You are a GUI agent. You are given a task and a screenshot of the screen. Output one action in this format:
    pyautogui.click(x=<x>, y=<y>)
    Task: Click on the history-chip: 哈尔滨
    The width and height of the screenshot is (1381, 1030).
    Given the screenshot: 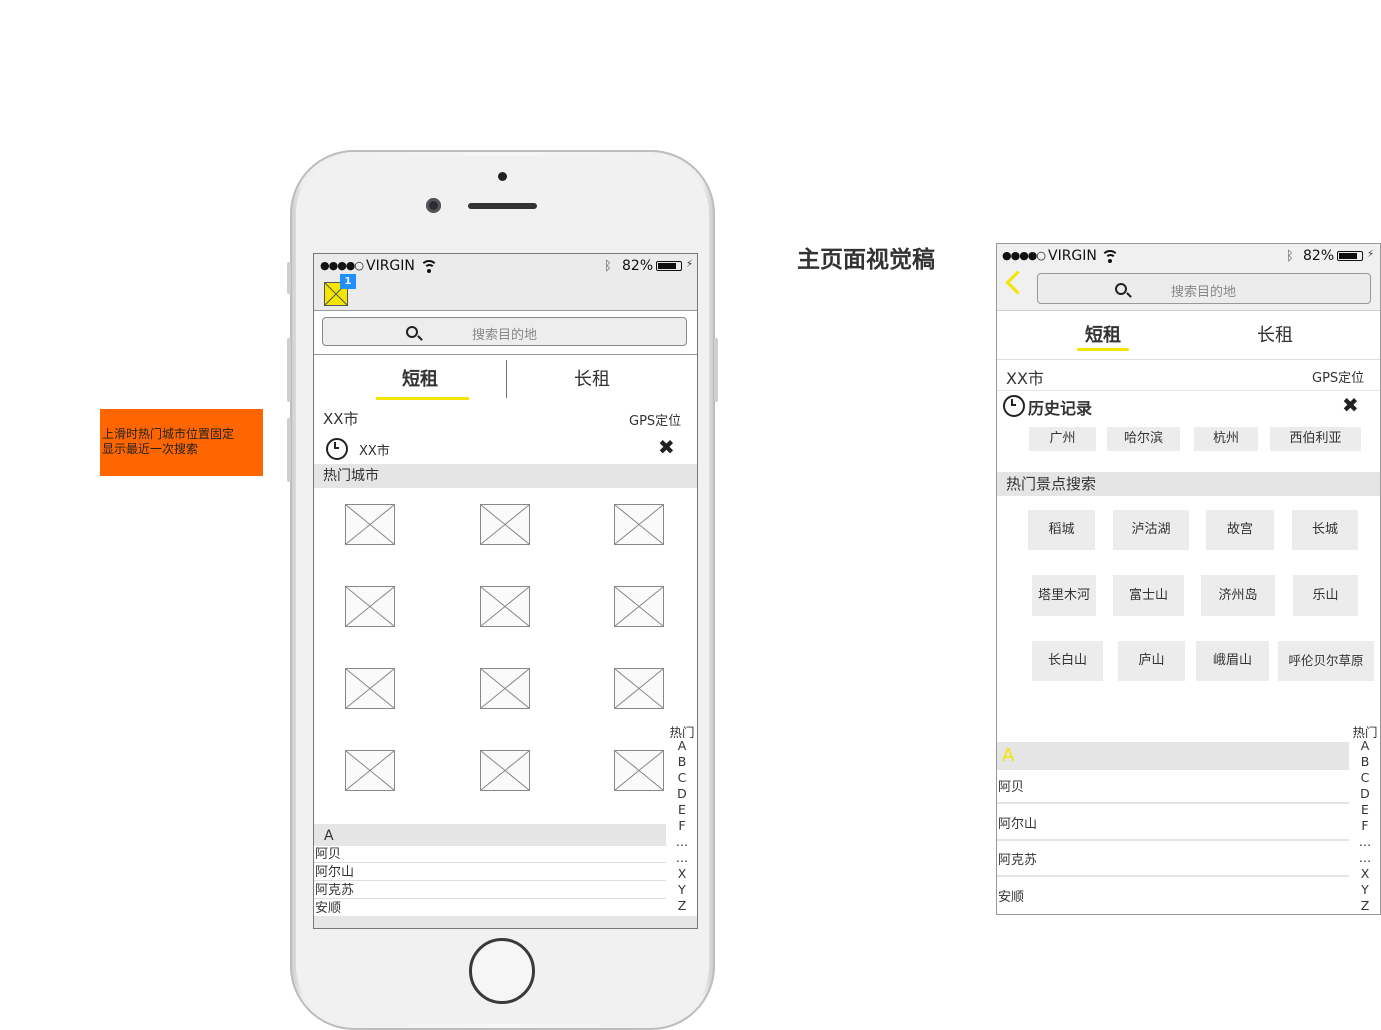 What is the action you would take?
    pyautogui.click(x=1143, y=439)
    